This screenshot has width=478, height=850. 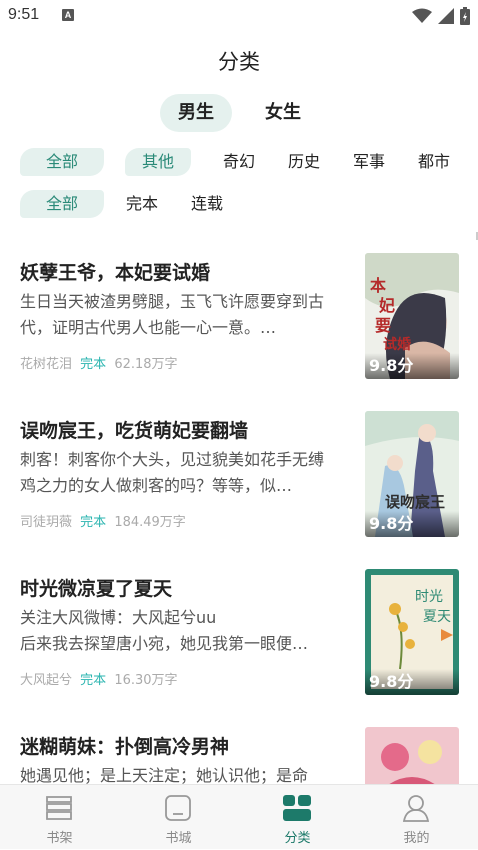 What do you see at coordinates (297, 838) in the screenshot?
I see `nav-label: 分类` at bounding box center [297, 838].